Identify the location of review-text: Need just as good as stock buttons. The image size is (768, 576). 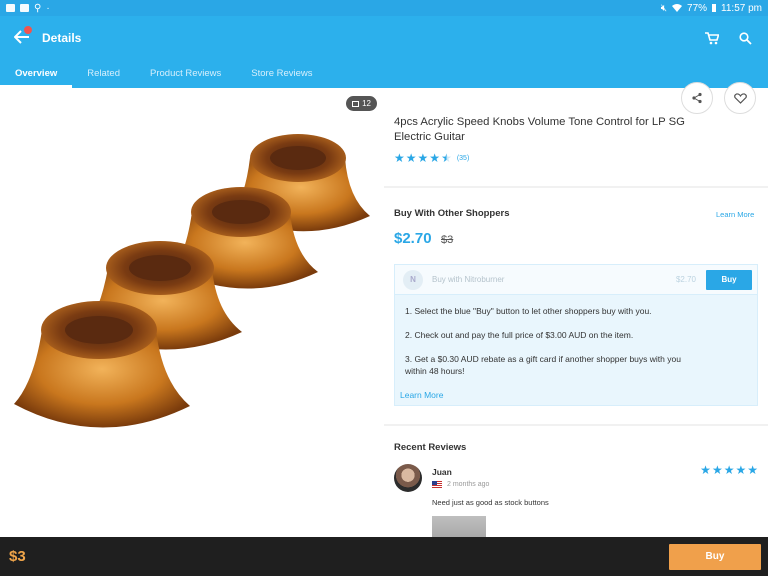
(490, 502).